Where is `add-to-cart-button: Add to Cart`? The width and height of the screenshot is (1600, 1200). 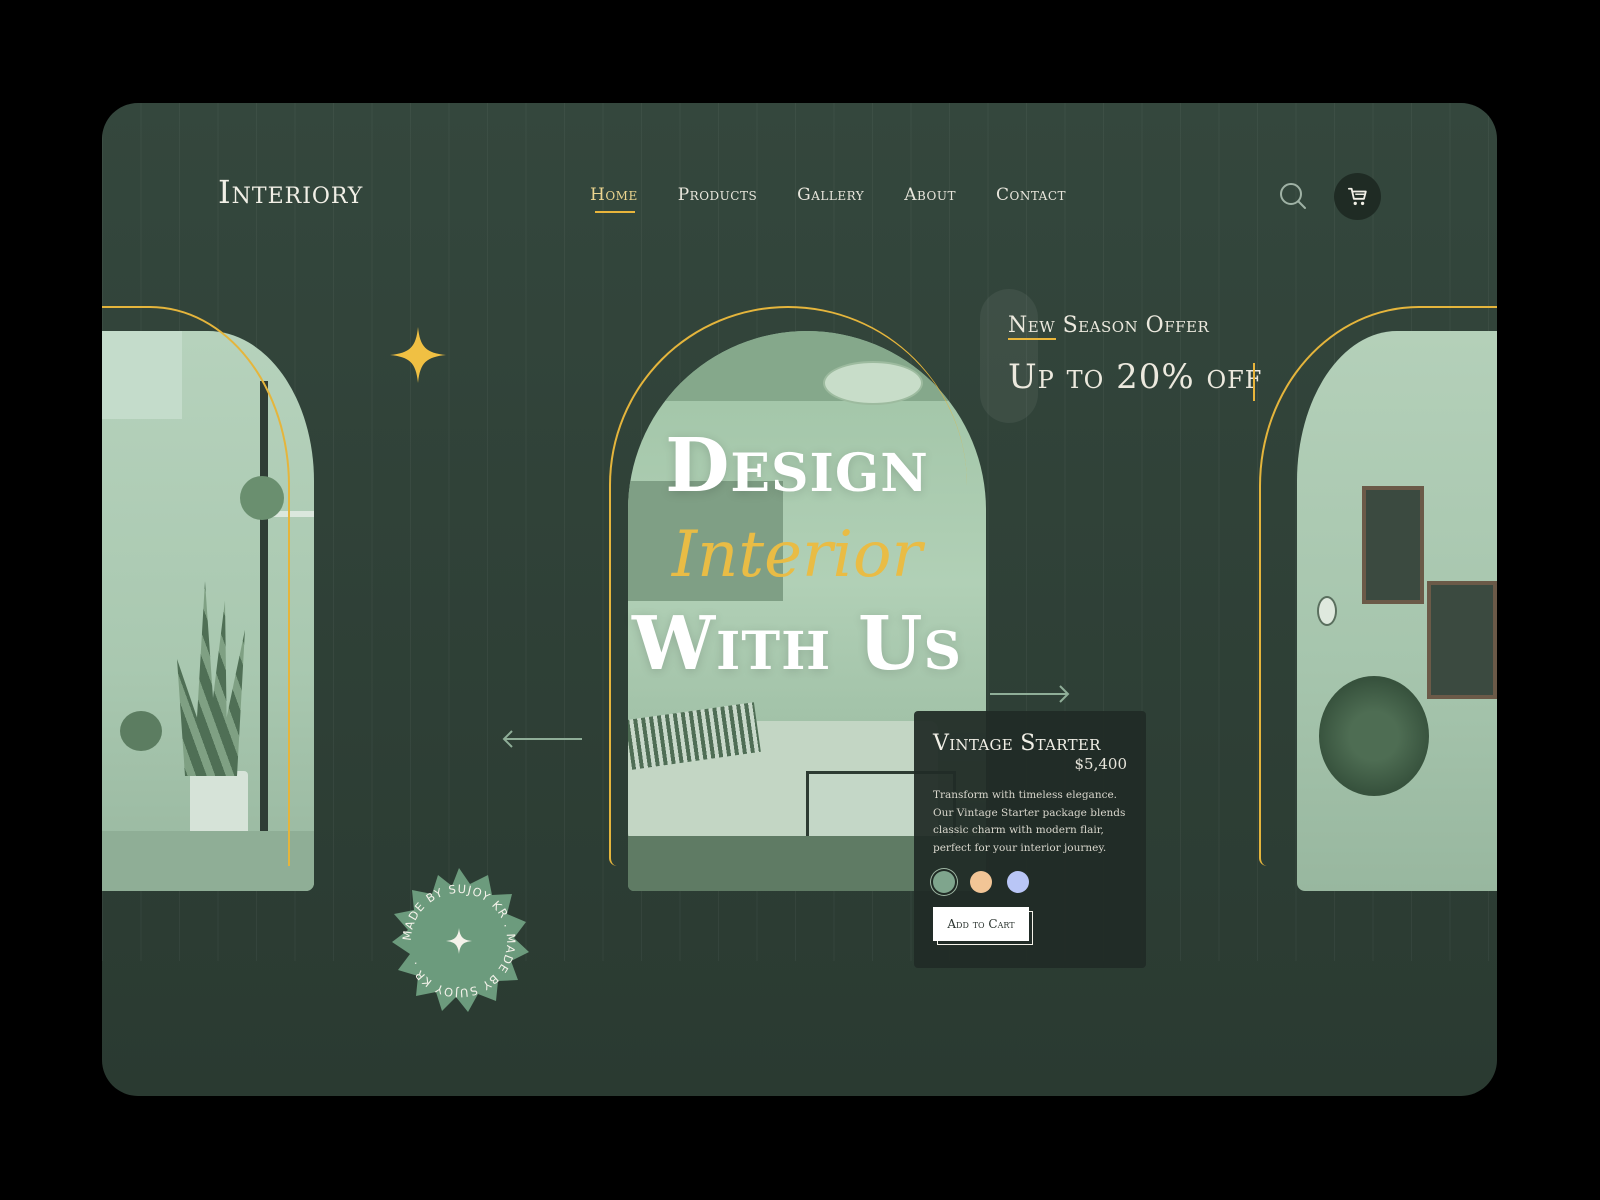
add-to-cart-button: Add to Cart is located at coordinates (981, 924).